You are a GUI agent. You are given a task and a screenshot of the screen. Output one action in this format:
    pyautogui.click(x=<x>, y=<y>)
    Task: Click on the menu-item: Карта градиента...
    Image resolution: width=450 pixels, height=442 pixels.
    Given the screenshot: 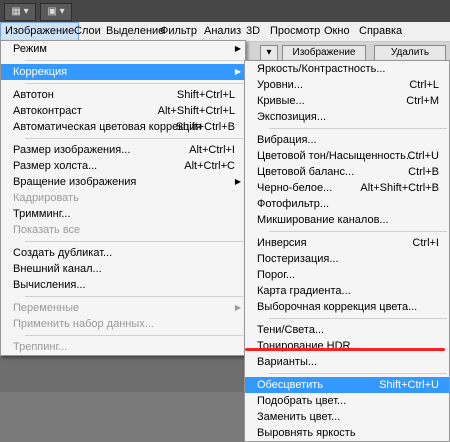 What is the action you would take?
    pyautogui.click(x=347, y=291)
    